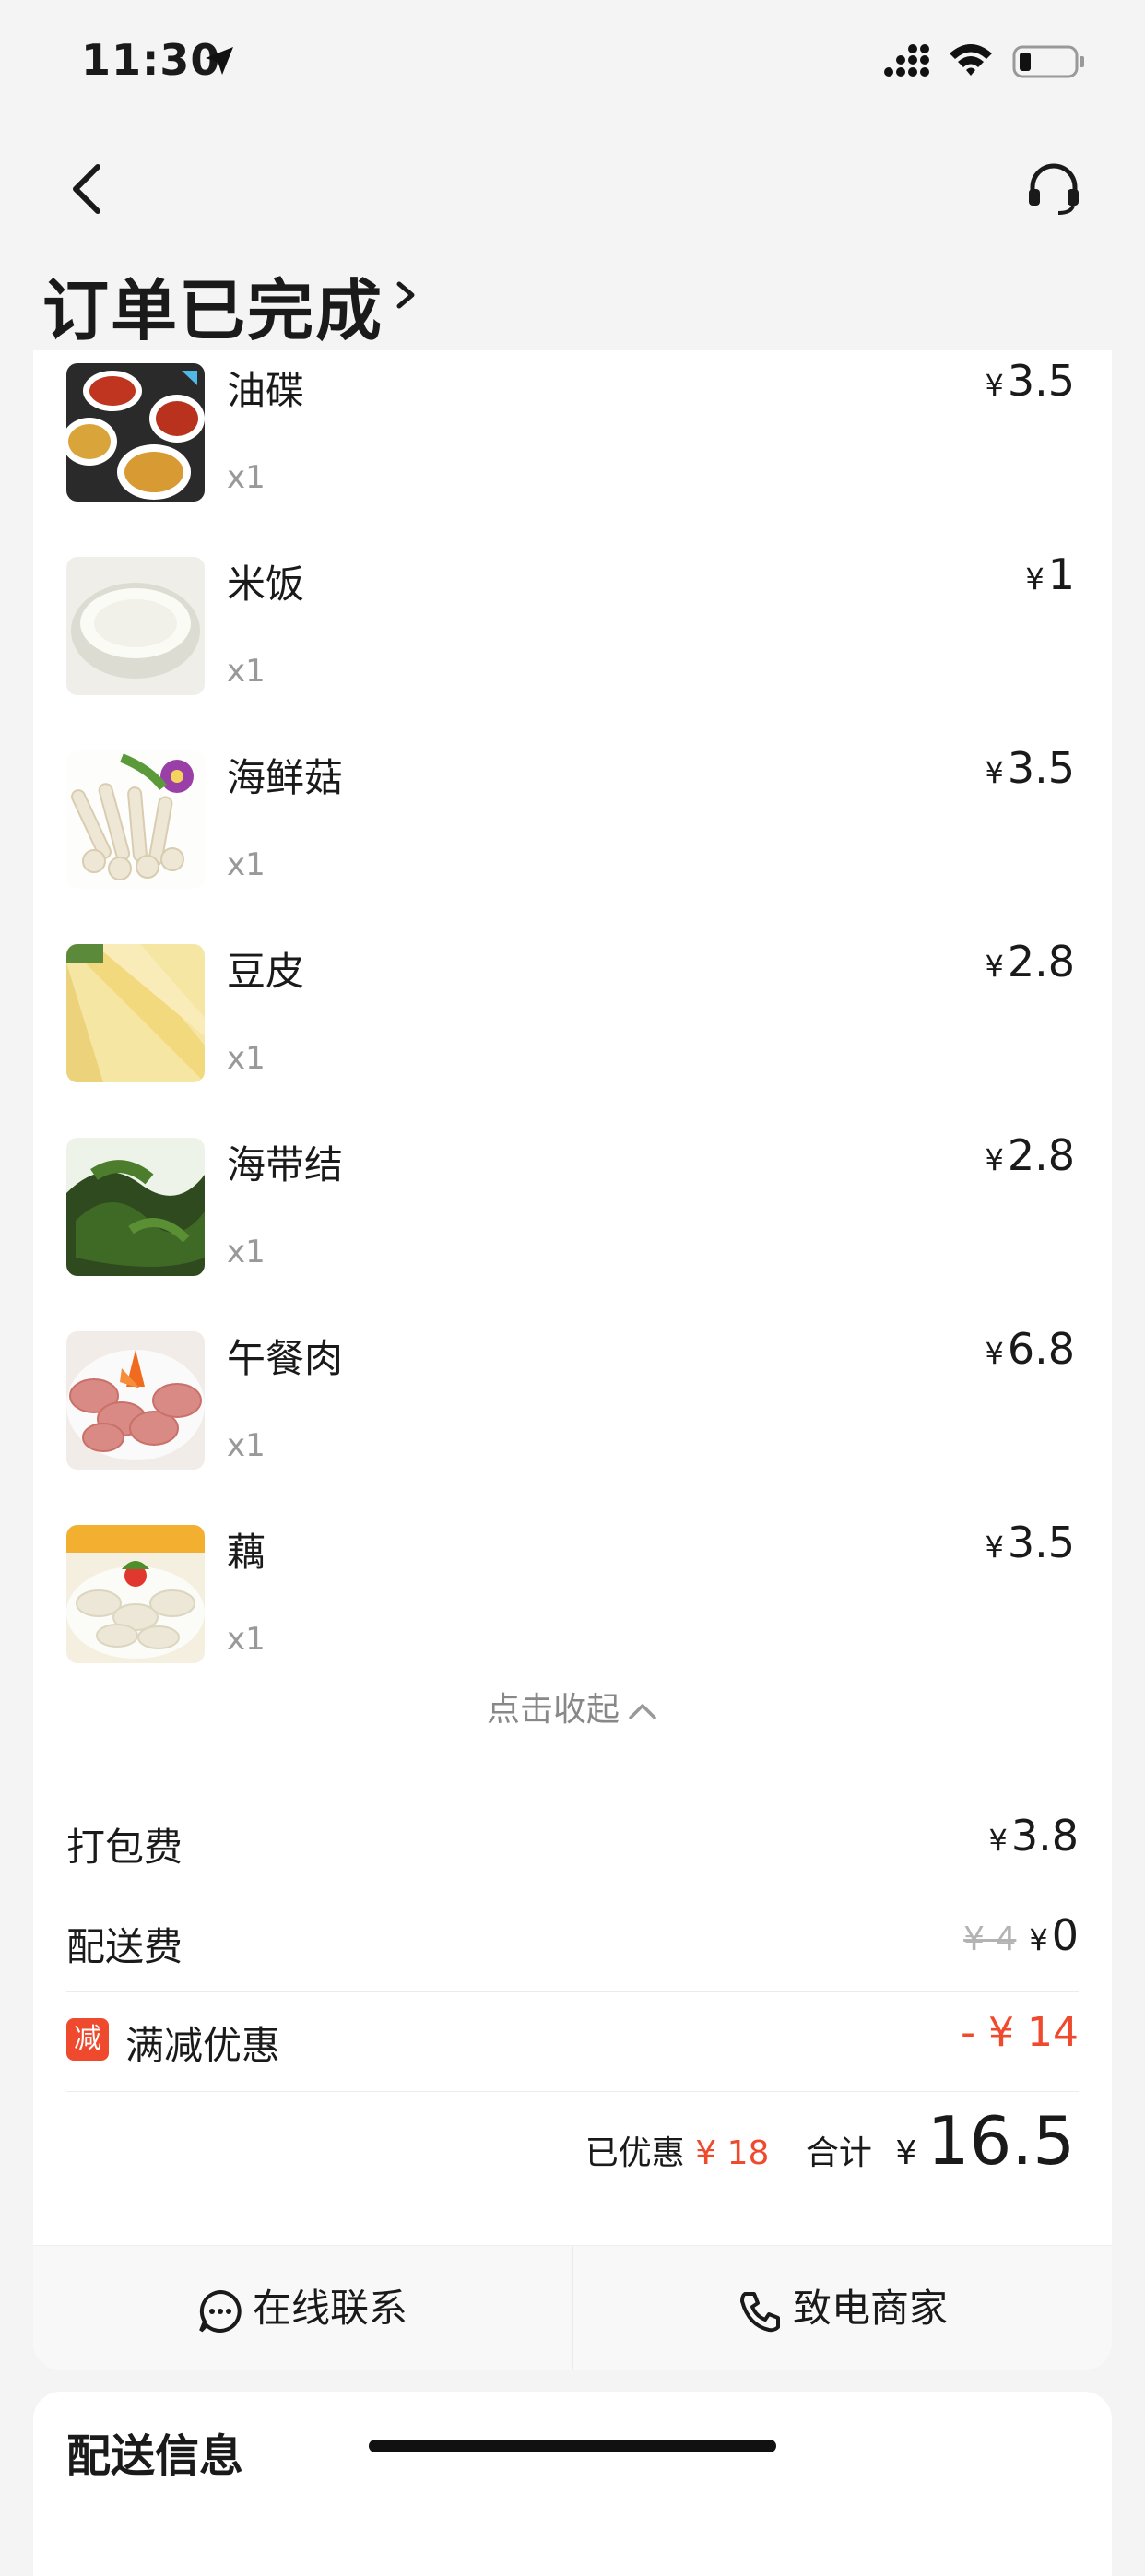 This screenshot has width=1145, height=2576. Describe the element at coordinates (642, 1711) in the screenshot. I see `chevron-up-icon` at that location.